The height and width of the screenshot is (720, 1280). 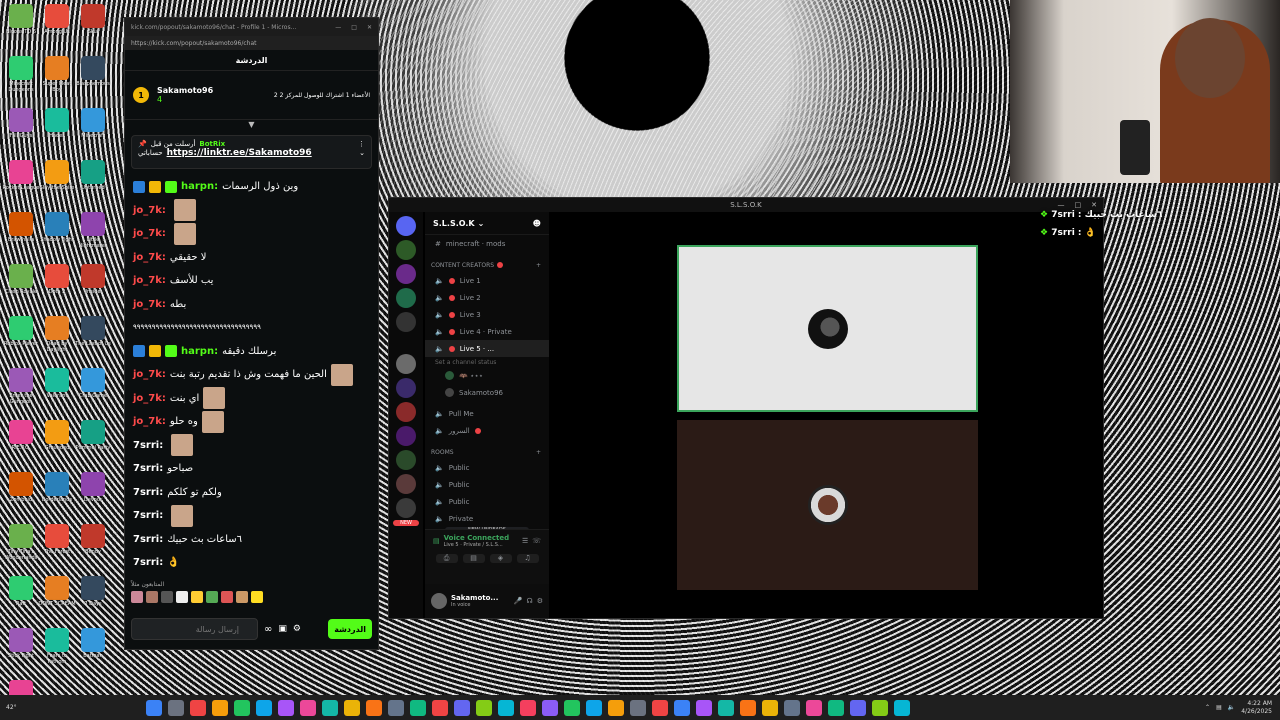 I want to click on desktop-icon: Shadow Fight, so click(x=57, y=227).